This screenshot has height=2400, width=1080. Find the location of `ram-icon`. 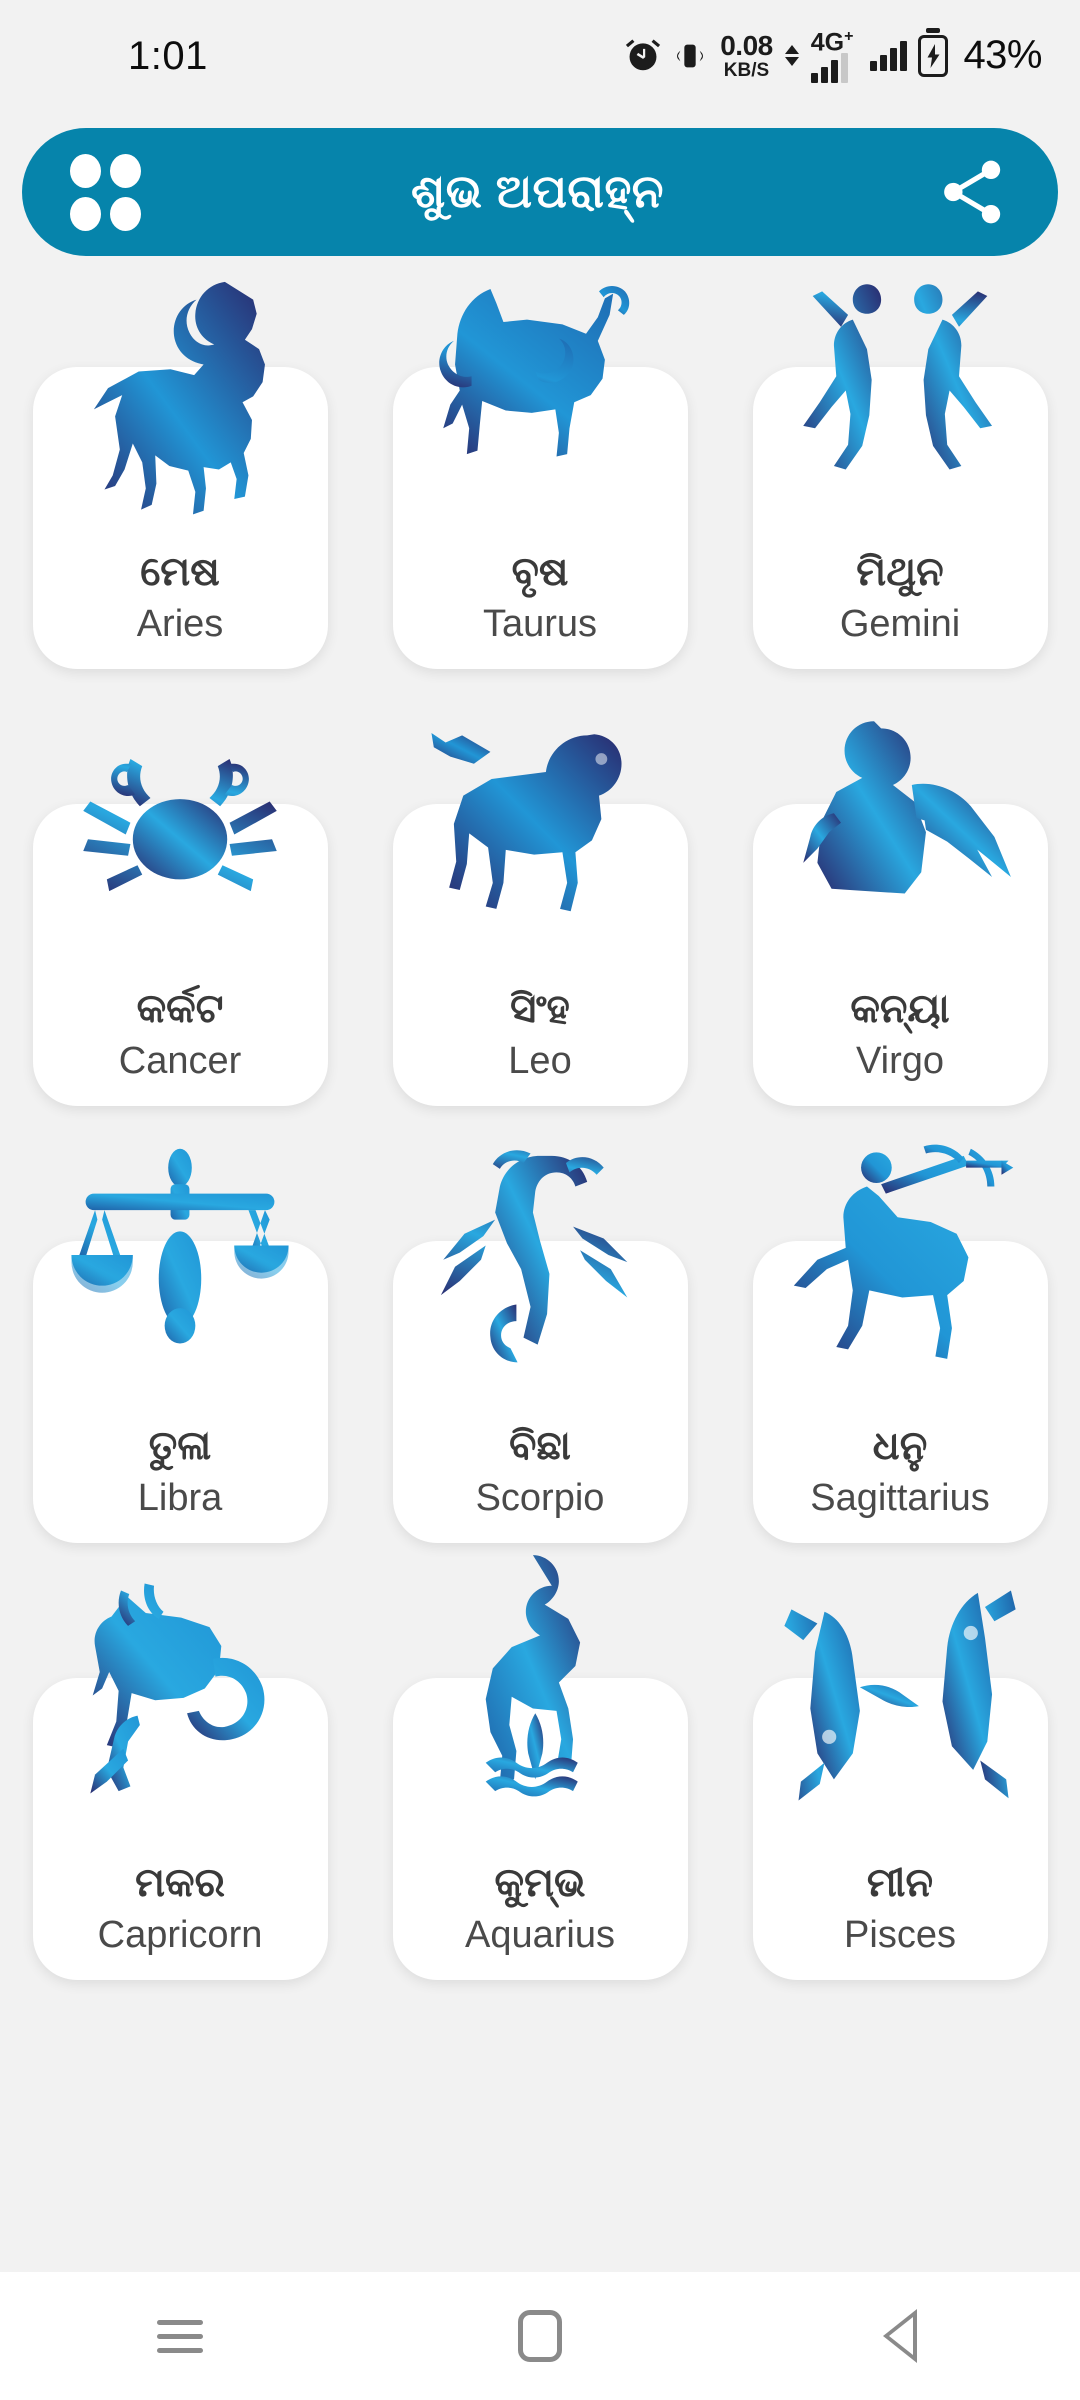

ram-icon is located at coordinates (180, 389).